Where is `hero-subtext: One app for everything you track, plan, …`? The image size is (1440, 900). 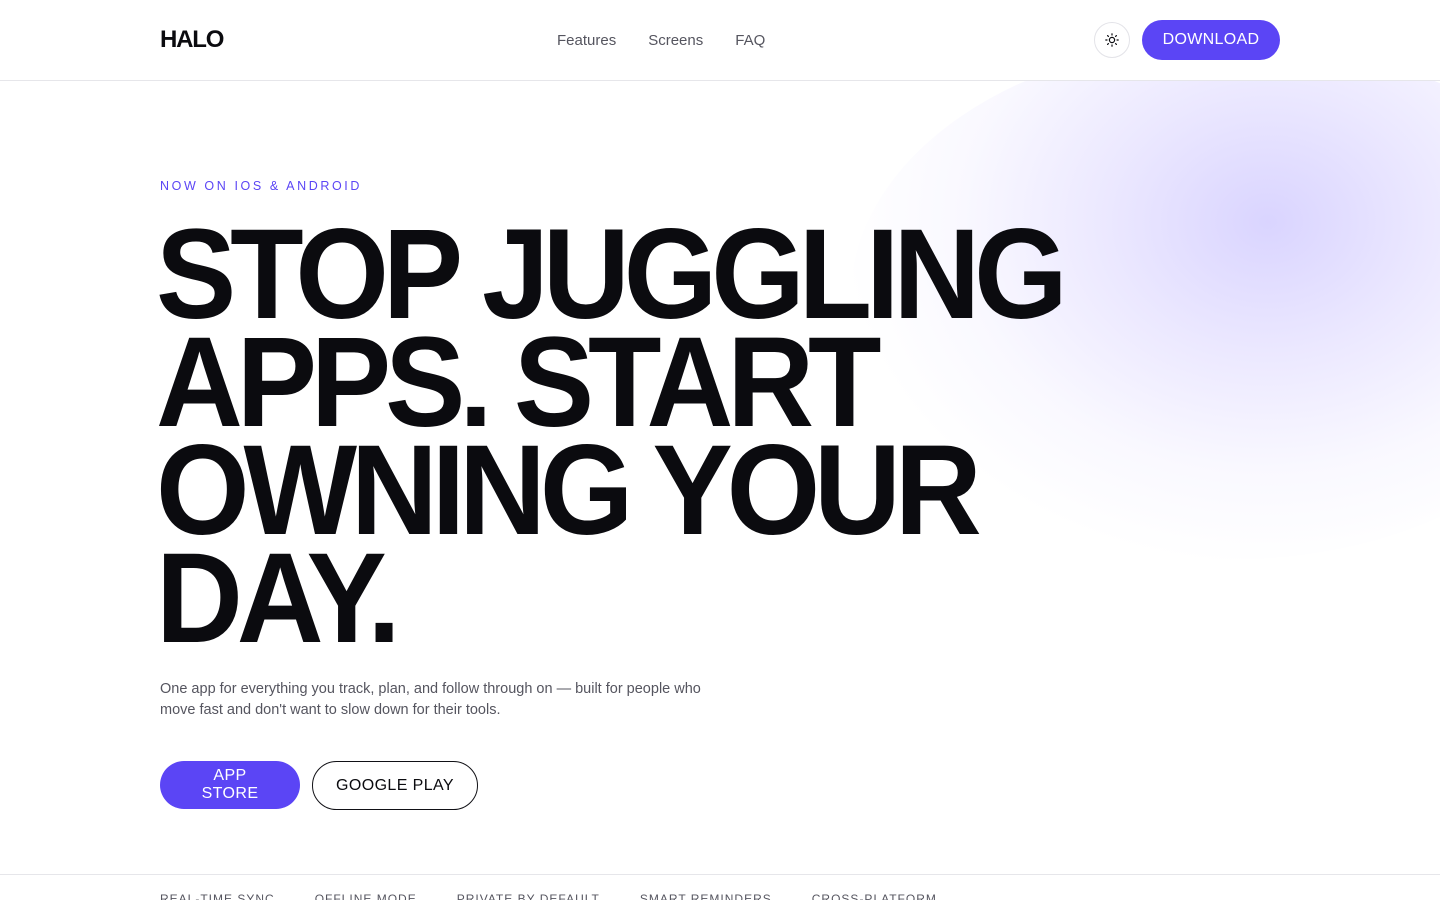
hero-subtext: One app for everything you track, plan, … is located at coordinates (430, 699).